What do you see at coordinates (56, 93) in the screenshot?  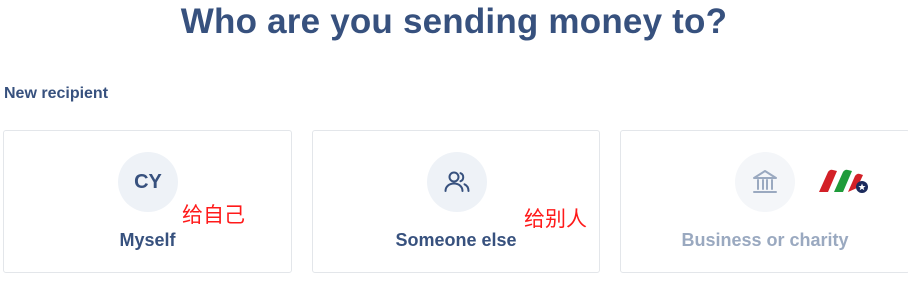 I see `new-recipient-section-label: New recipient` at bounding box center [56, 93].